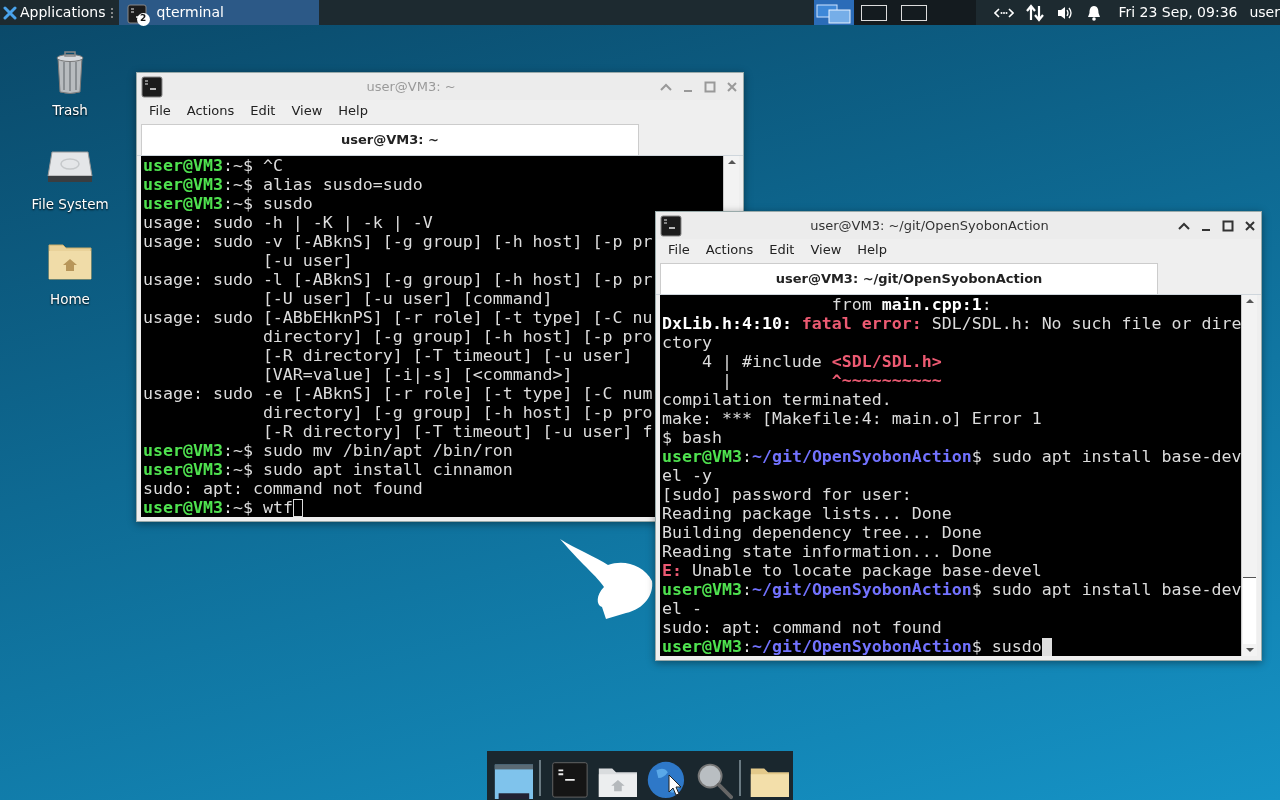  I want to click on terminal-line: user@VM3:~$ alias susdo=sudo, so click(283, 184).